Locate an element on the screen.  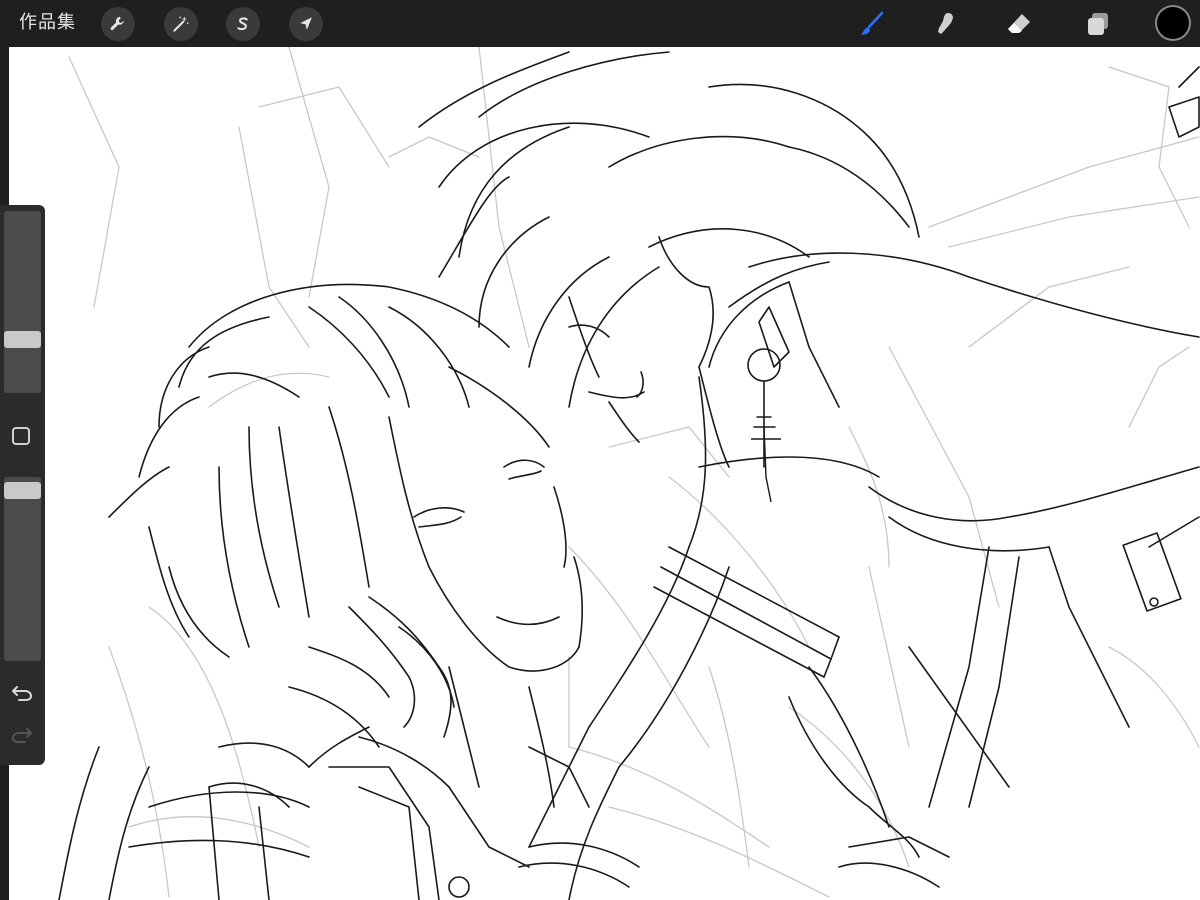
eraser-icon is located at coordinates (1019, 23).